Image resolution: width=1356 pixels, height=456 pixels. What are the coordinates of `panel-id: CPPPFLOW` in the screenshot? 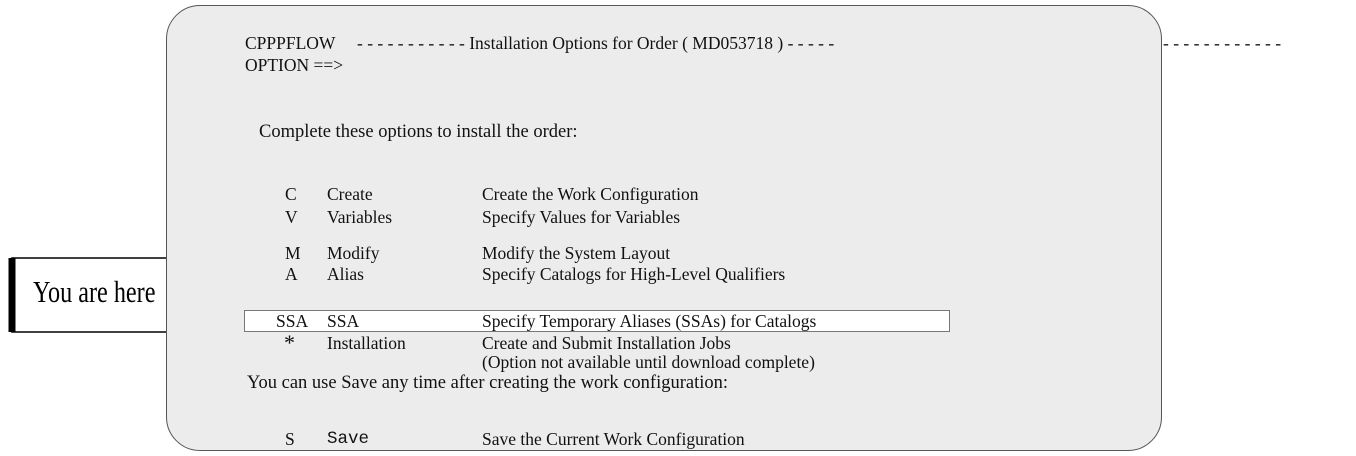 It's located at (290, 43).